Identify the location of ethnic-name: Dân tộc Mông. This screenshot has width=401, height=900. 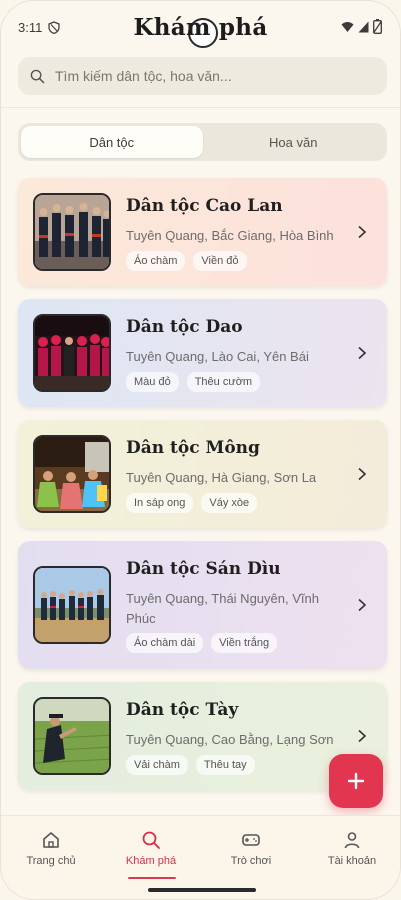
(193, 448).